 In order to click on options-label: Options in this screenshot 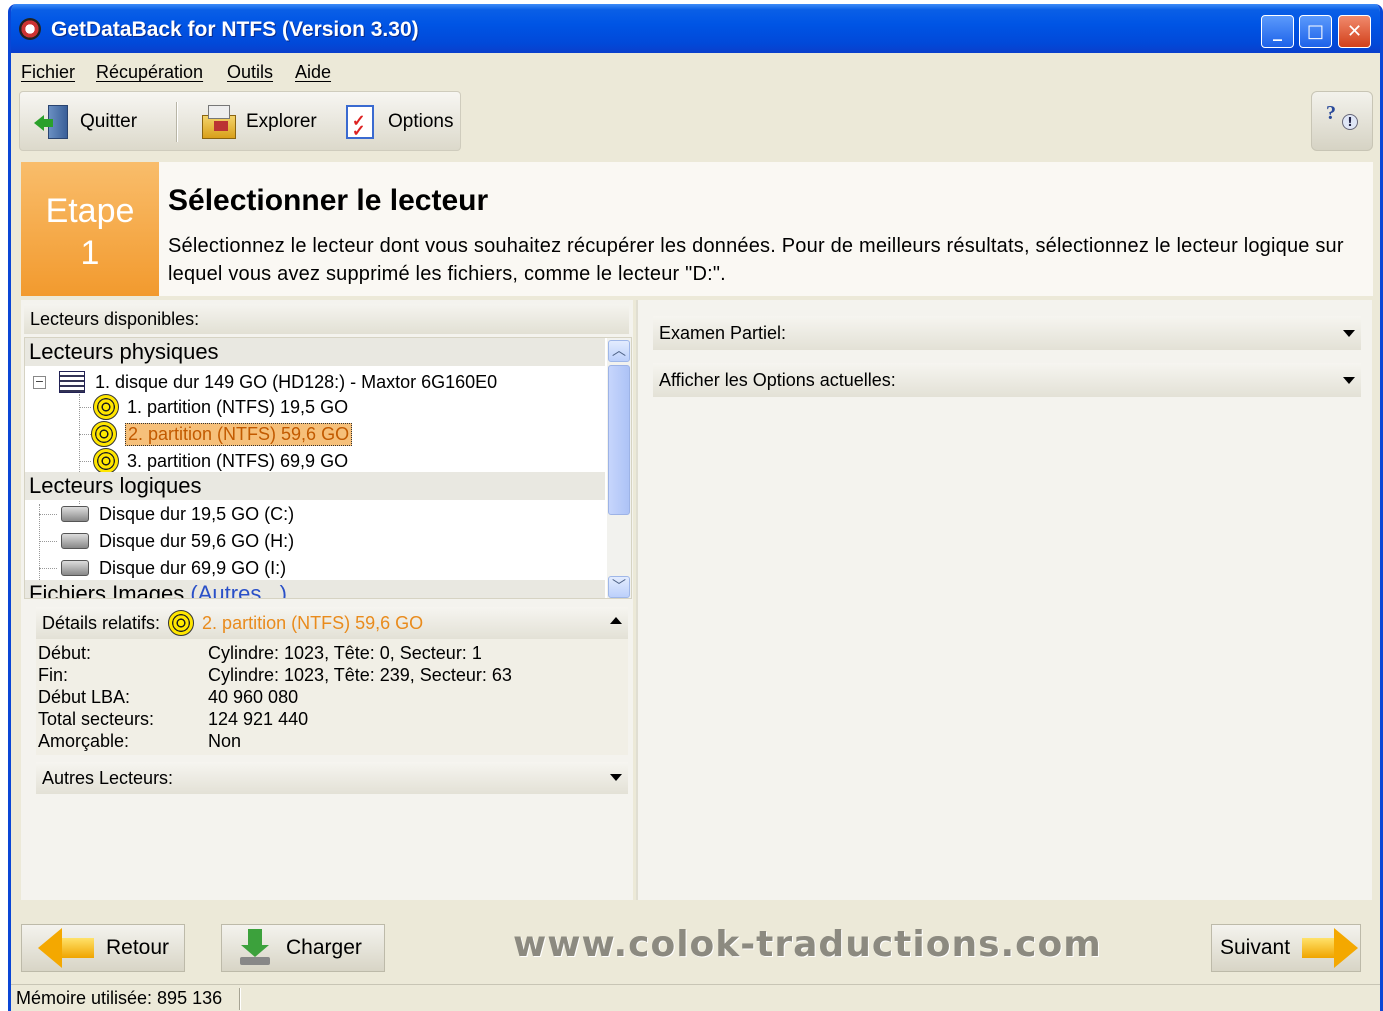, I will do `click(421, 121)`.